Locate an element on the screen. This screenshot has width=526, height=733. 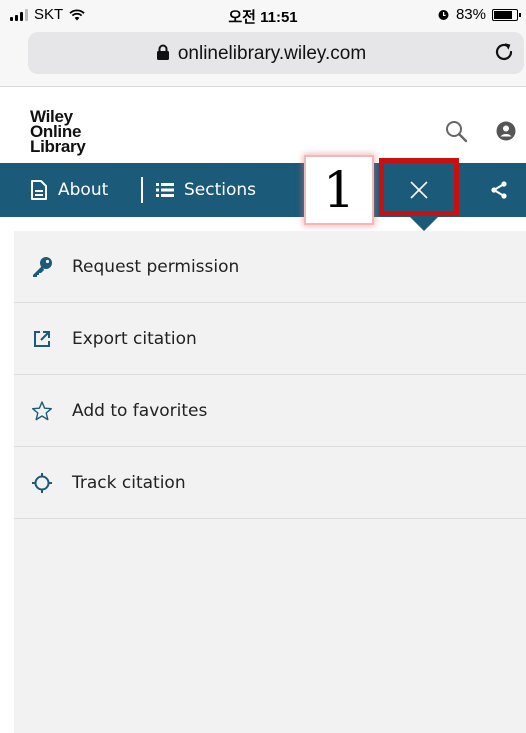
lock-icon is located at coordinates (162, 52).